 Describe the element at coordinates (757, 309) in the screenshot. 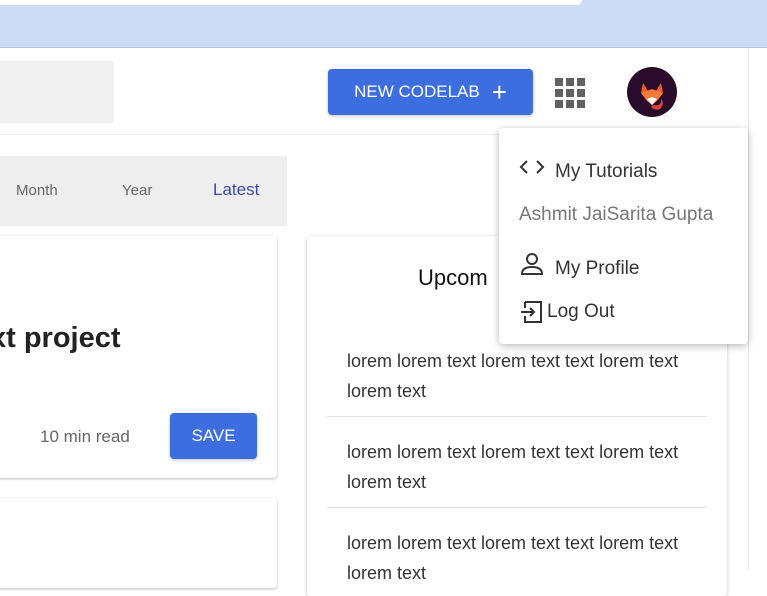

I see `scrollbar-gutter` at that location.